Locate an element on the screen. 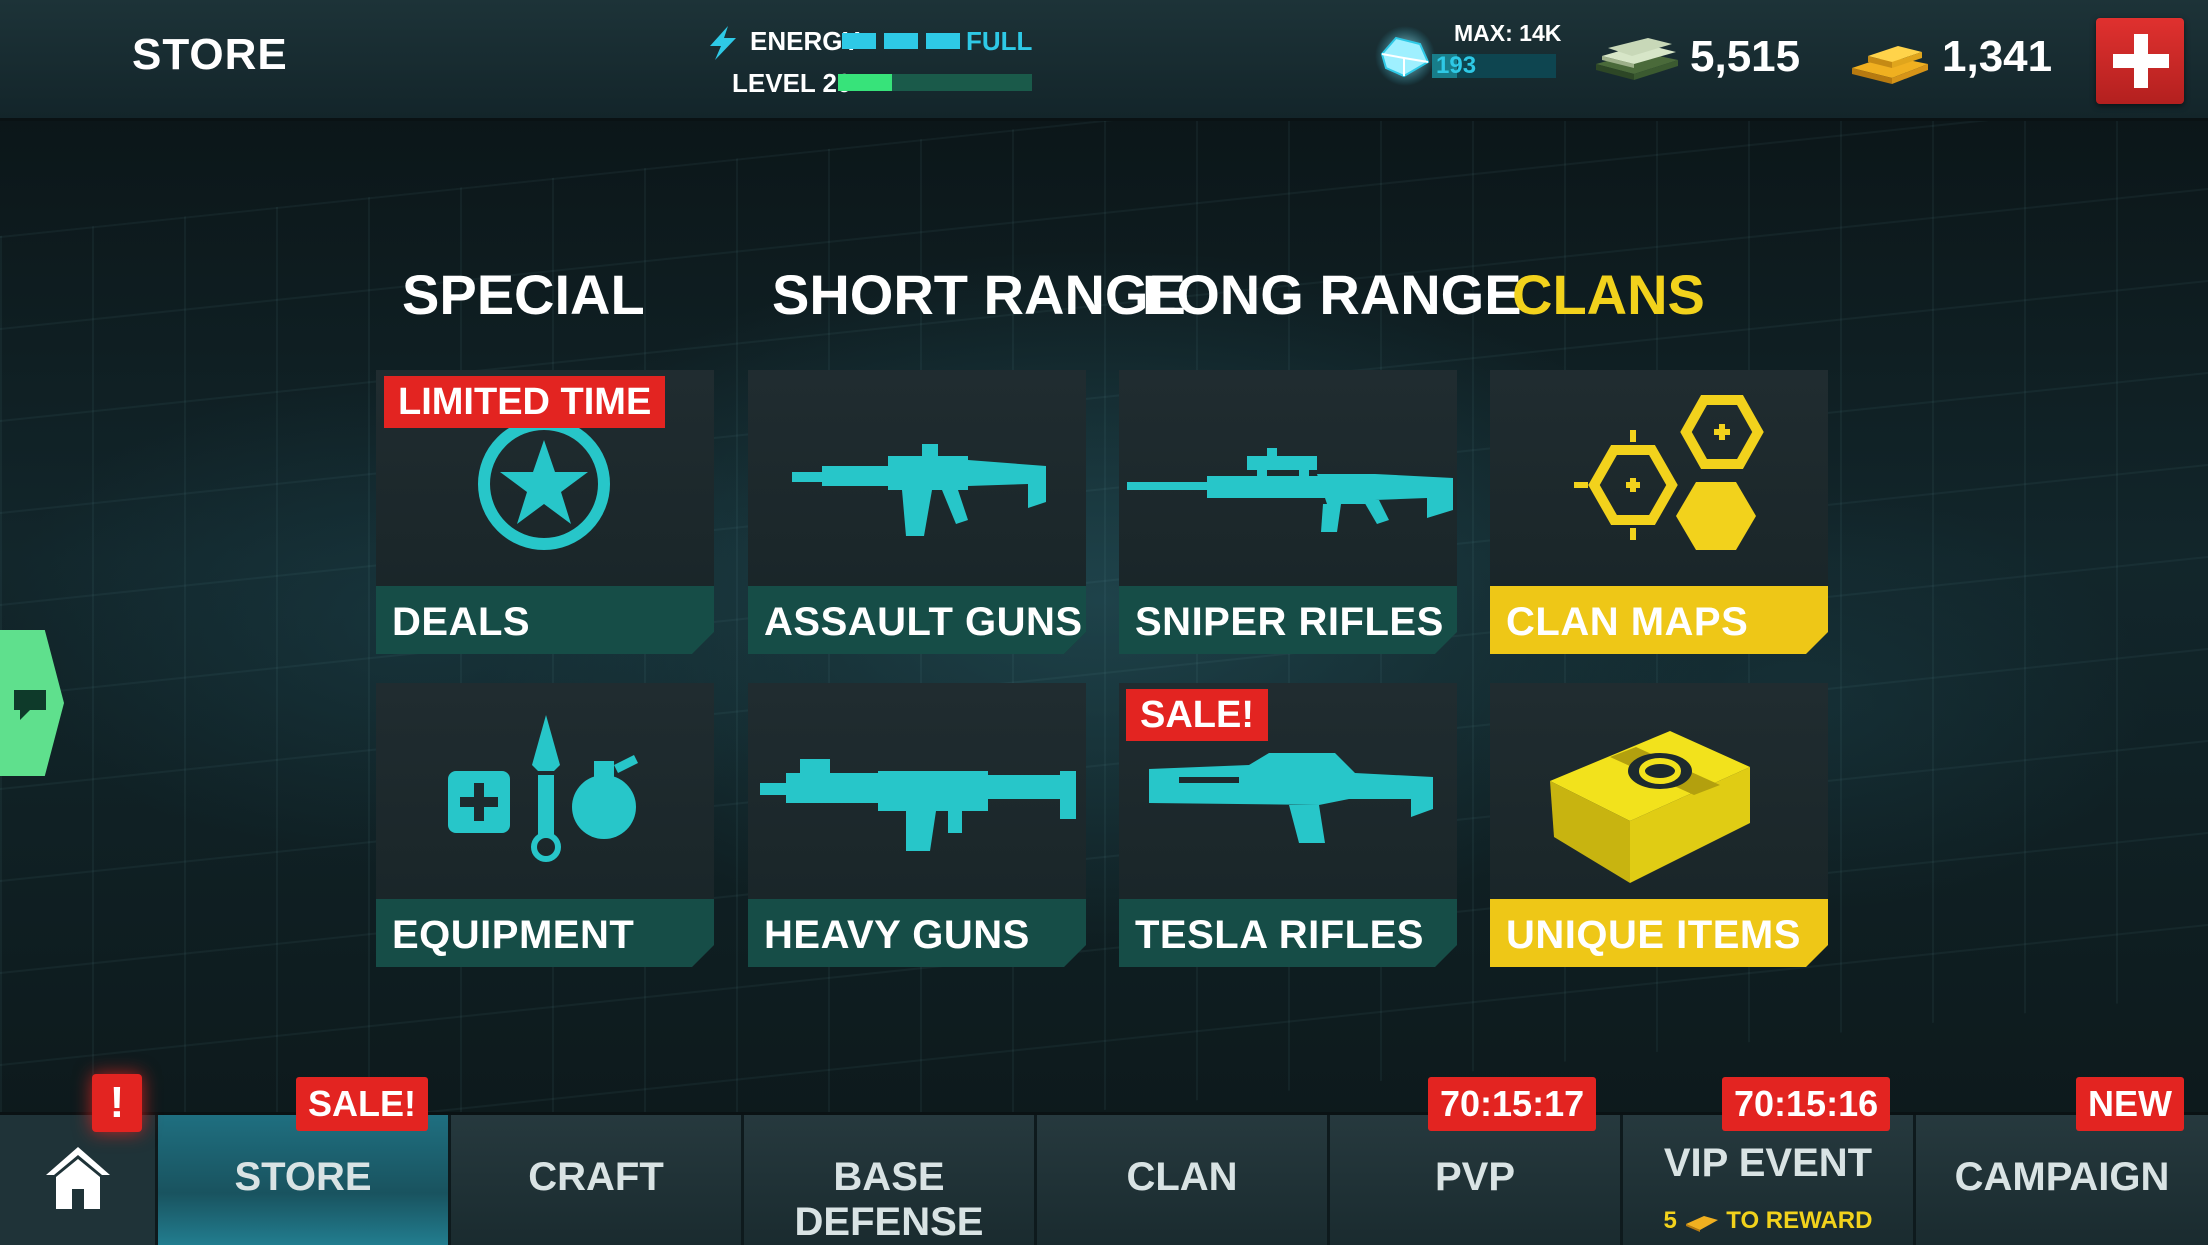  nav-tab-label: STORE is located at coordinates (303, 1177).